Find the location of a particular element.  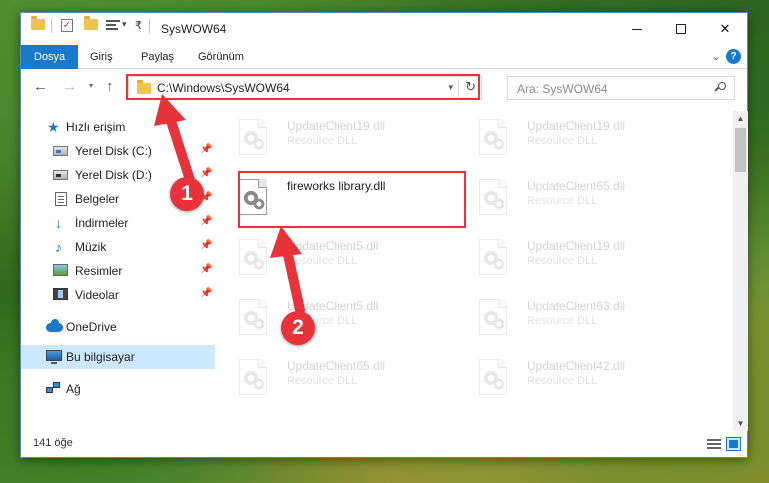

sidebar-item-label: Resimler is located at coordinates (99, 271).